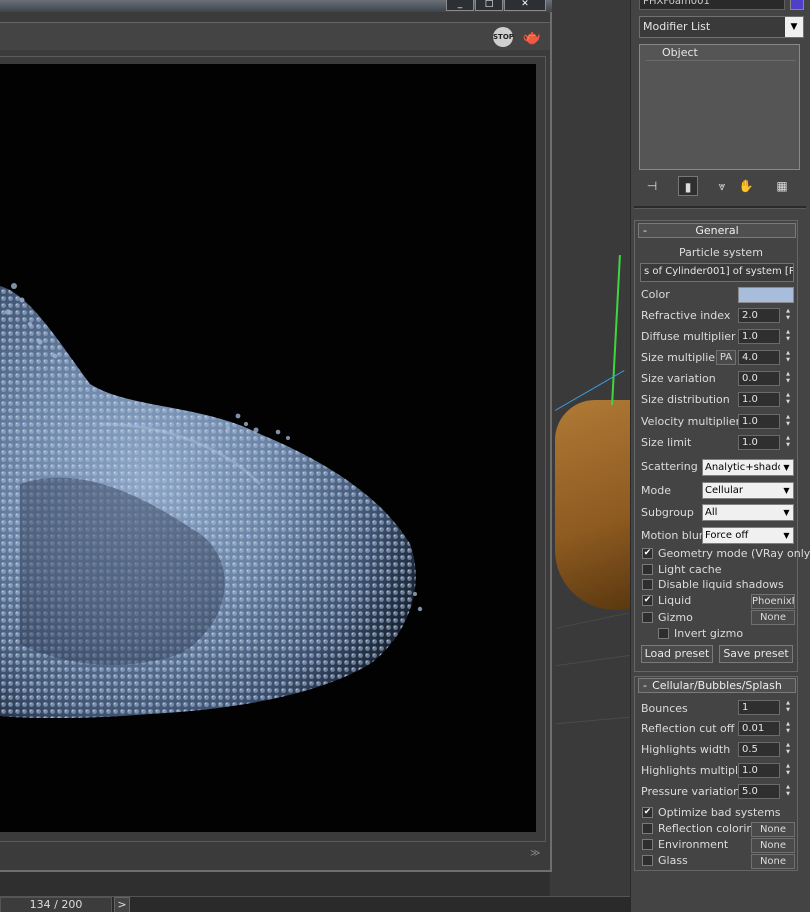 The width and height of the screenshot is (810, 912). I want to click on window-controls: _ □ ✕, so click(495, 5).